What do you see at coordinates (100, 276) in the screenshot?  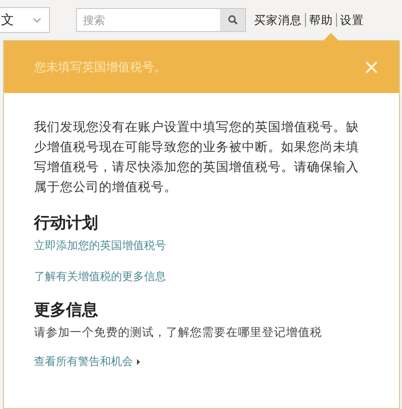 I see `link: 了解有关增值税的更多信息` at bounding box center [100, 276].